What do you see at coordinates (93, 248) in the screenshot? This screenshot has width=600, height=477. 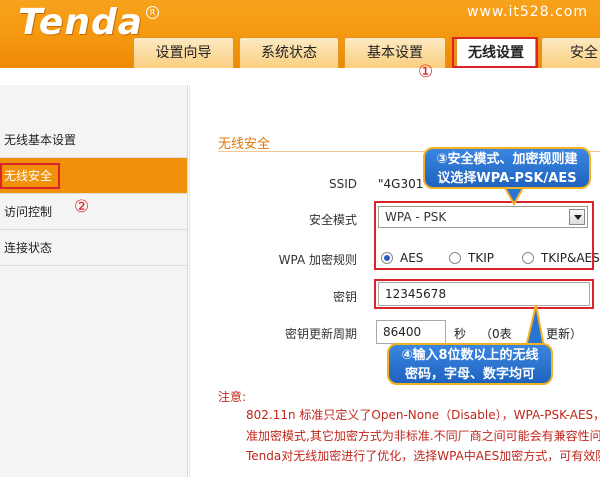 I see `sidebar-item-connection-status: 连接状态` at bounding box center [93, 248].